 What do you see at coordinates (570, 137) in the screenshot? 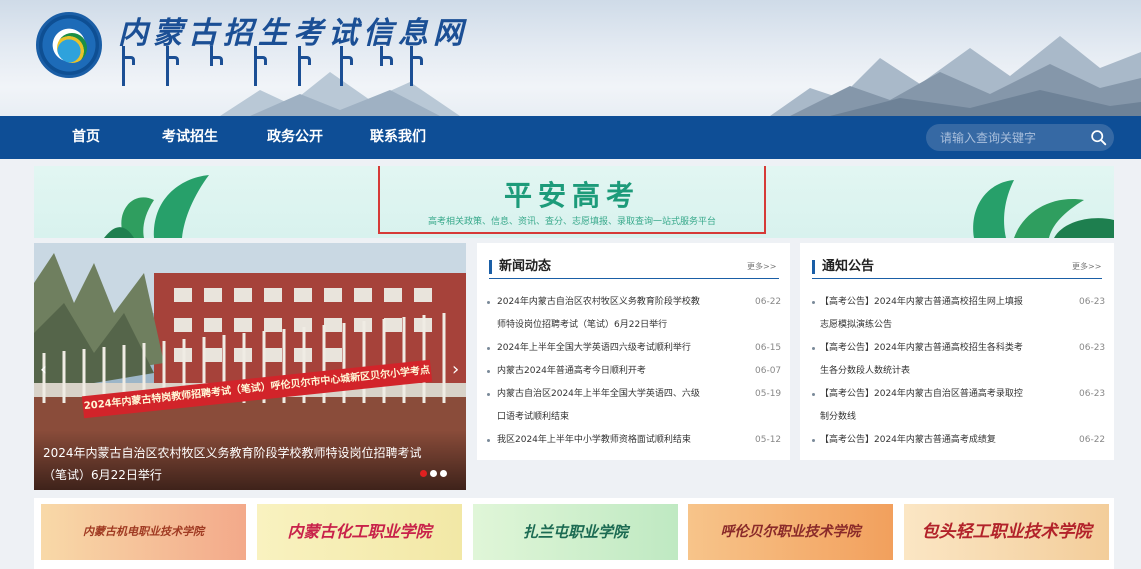
I see `main-navbar: 首页 考试招生 政务公开 联系我们` at bounding box center [570, 137].